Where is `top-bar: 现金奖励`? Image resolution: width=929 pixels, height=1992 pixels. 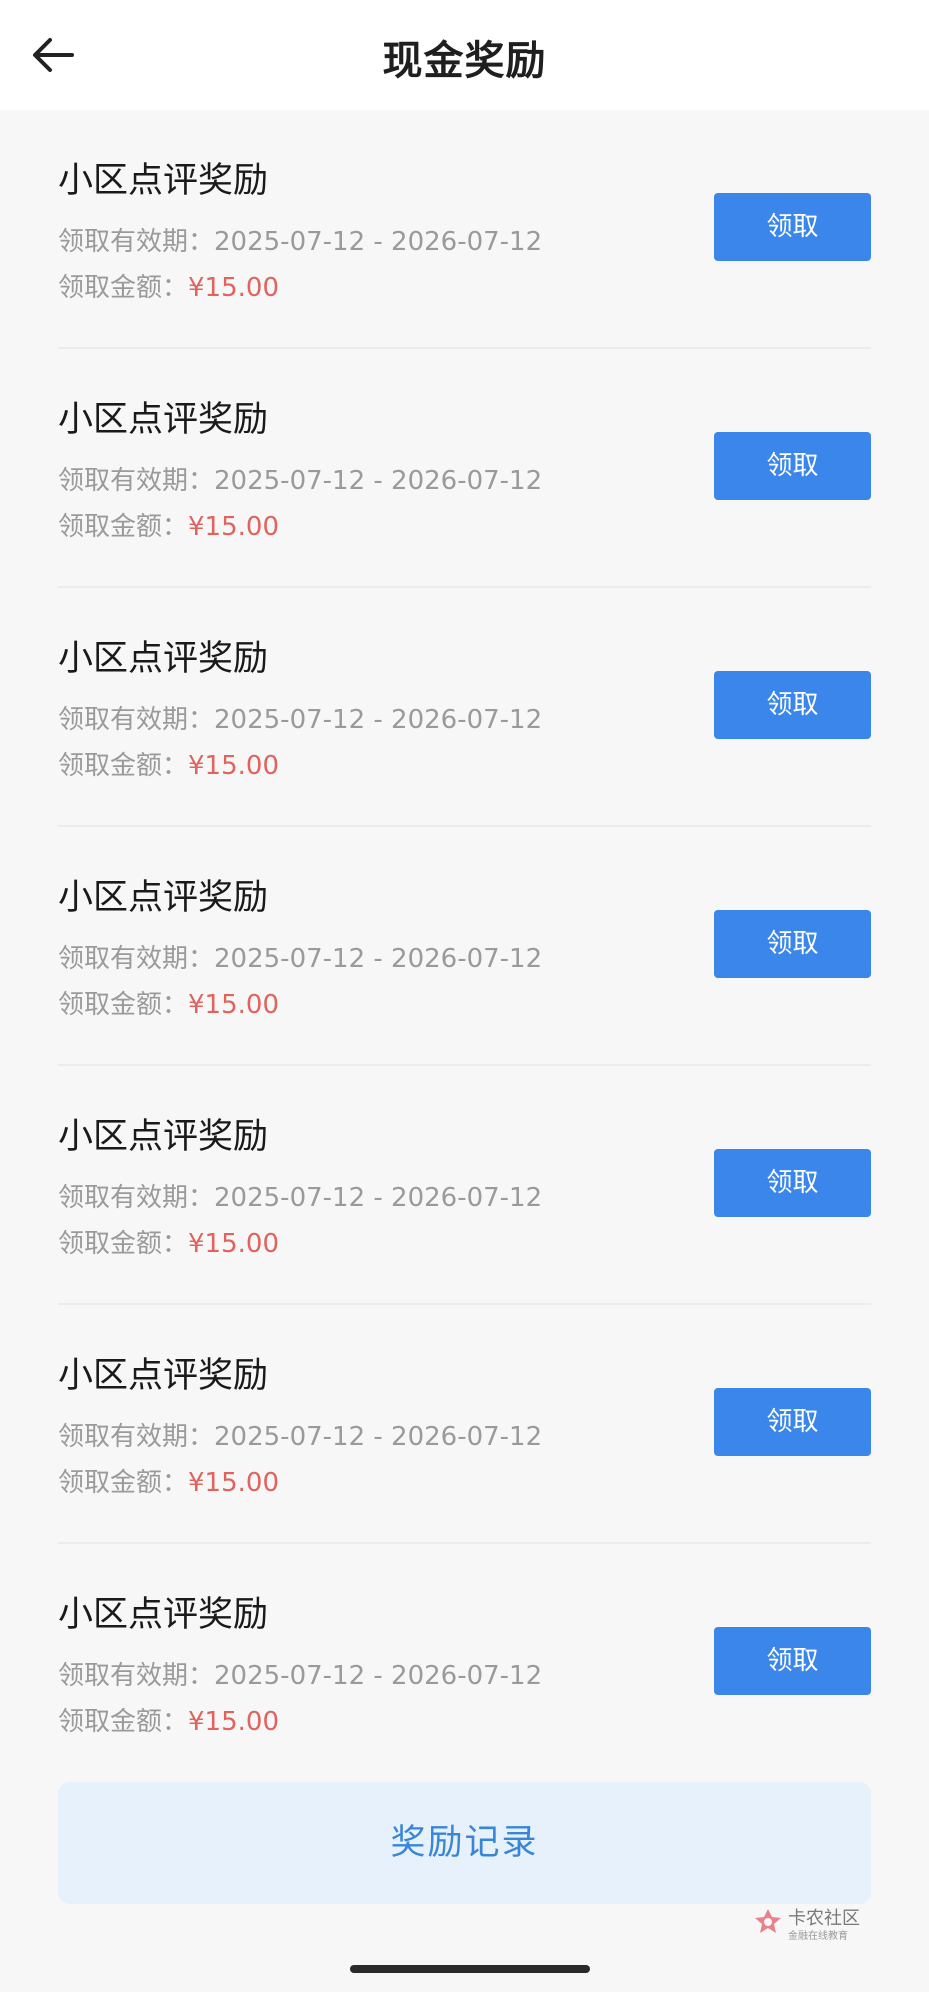 top-bar: 现金奖励 is located at coordinates (464, 55).